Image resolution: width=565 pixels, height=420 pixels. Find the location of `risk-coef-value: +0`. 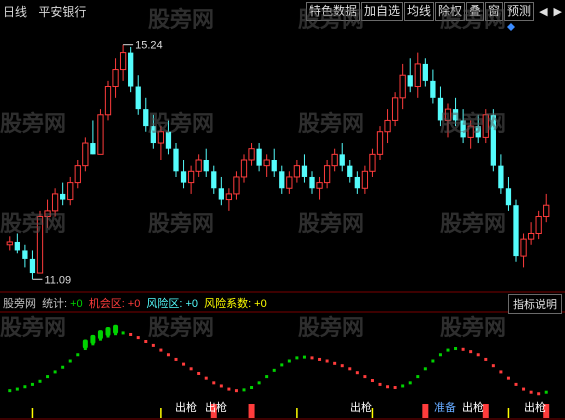

risk-coef-value: +0 is located at coordinates (260, 304).